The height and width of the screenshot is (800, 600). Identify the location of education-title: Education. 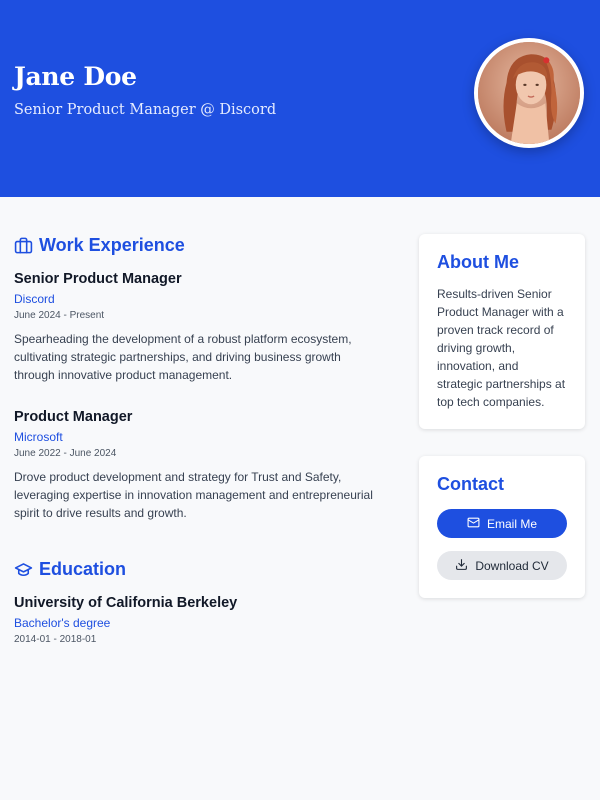
(83, 569).